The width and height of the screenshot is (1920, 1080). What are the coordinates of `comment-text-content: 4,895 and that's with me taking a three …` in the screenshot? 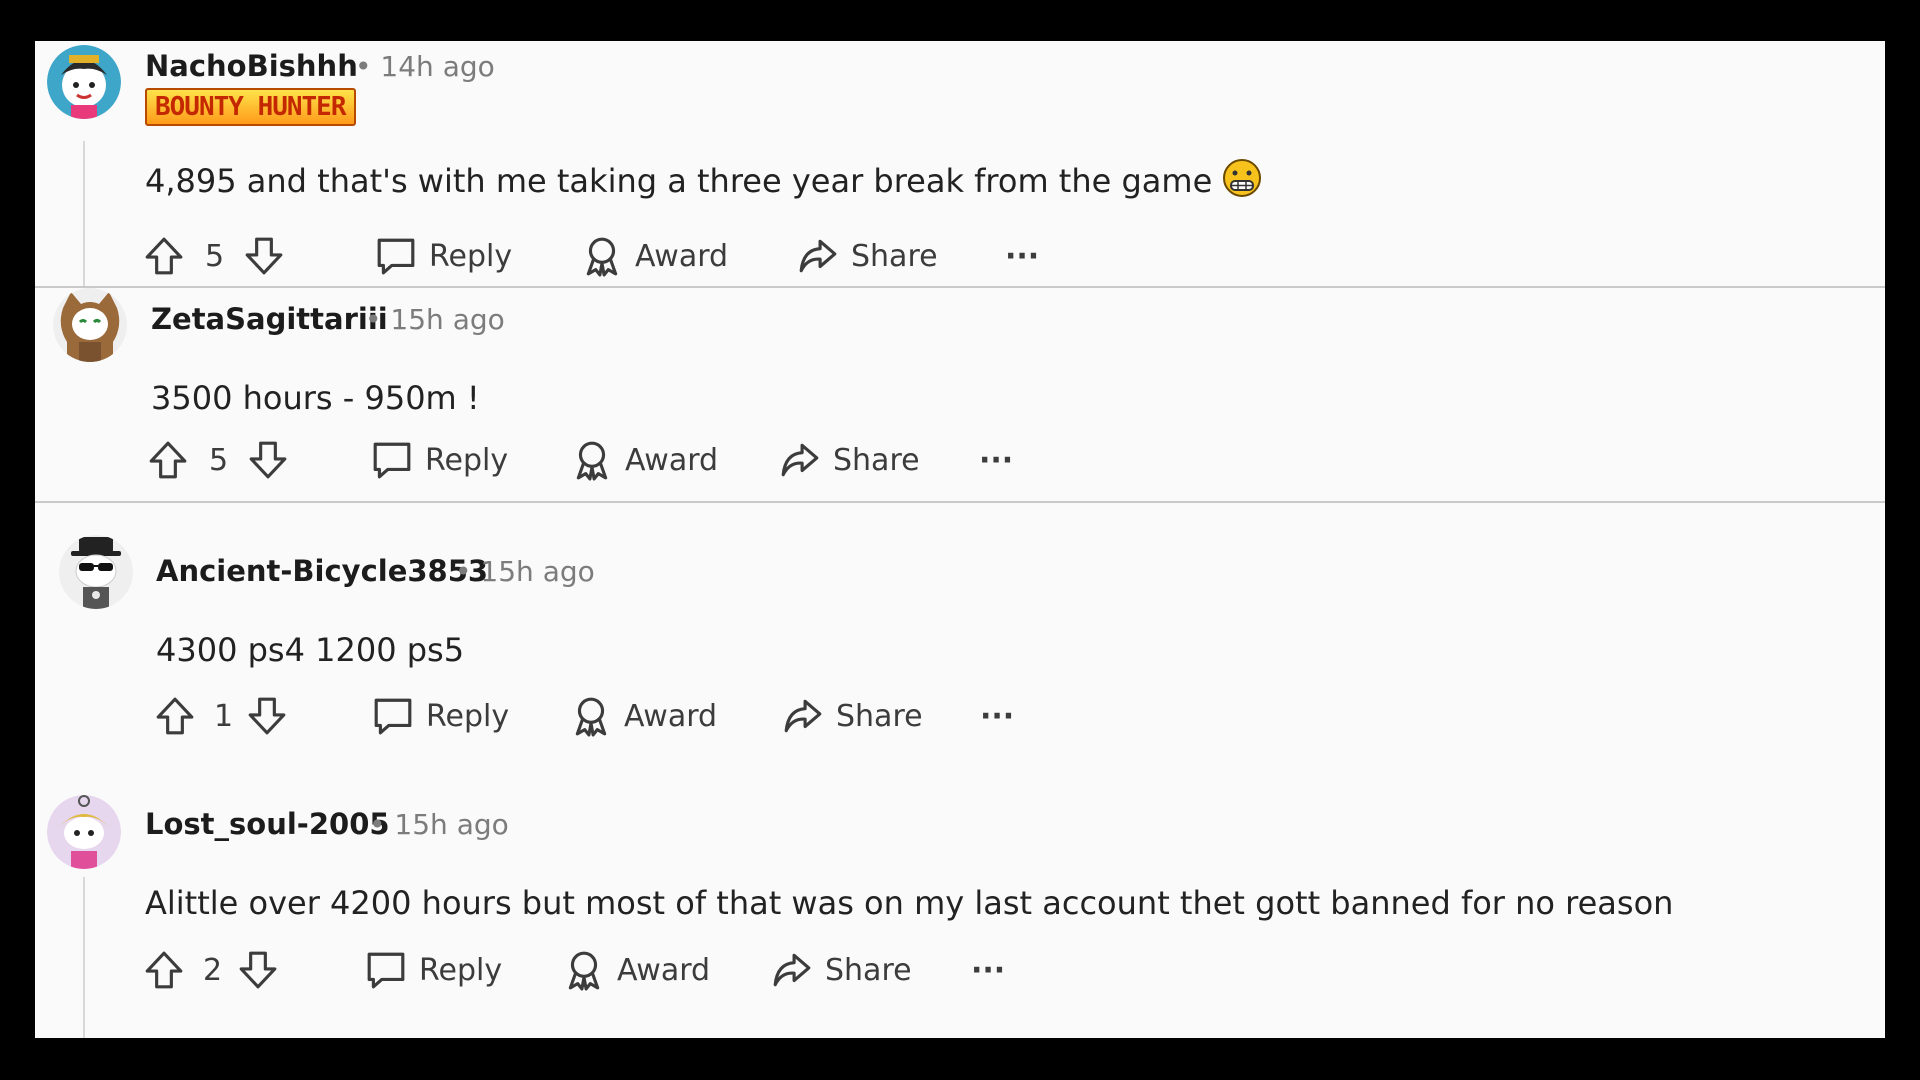 It's located at (679, 181).